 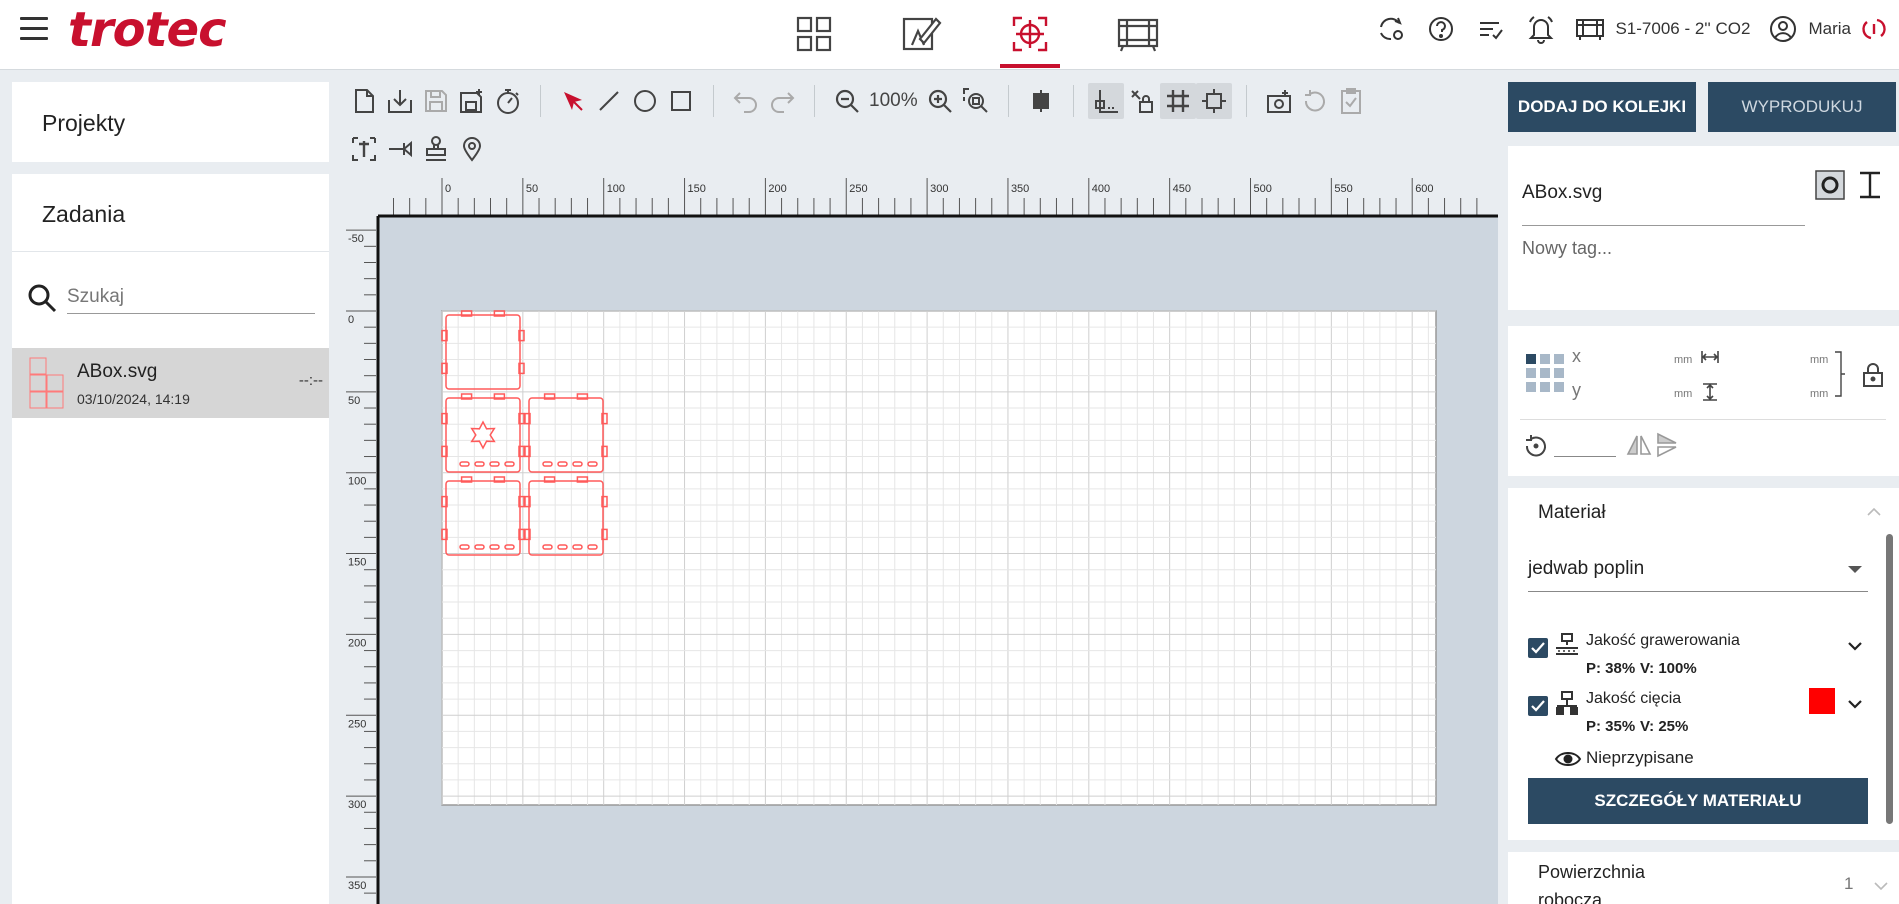 What do you see at coordinates (1773, 394) in the screenshot?
I see `height-input` at bounding box center [1773, 394].